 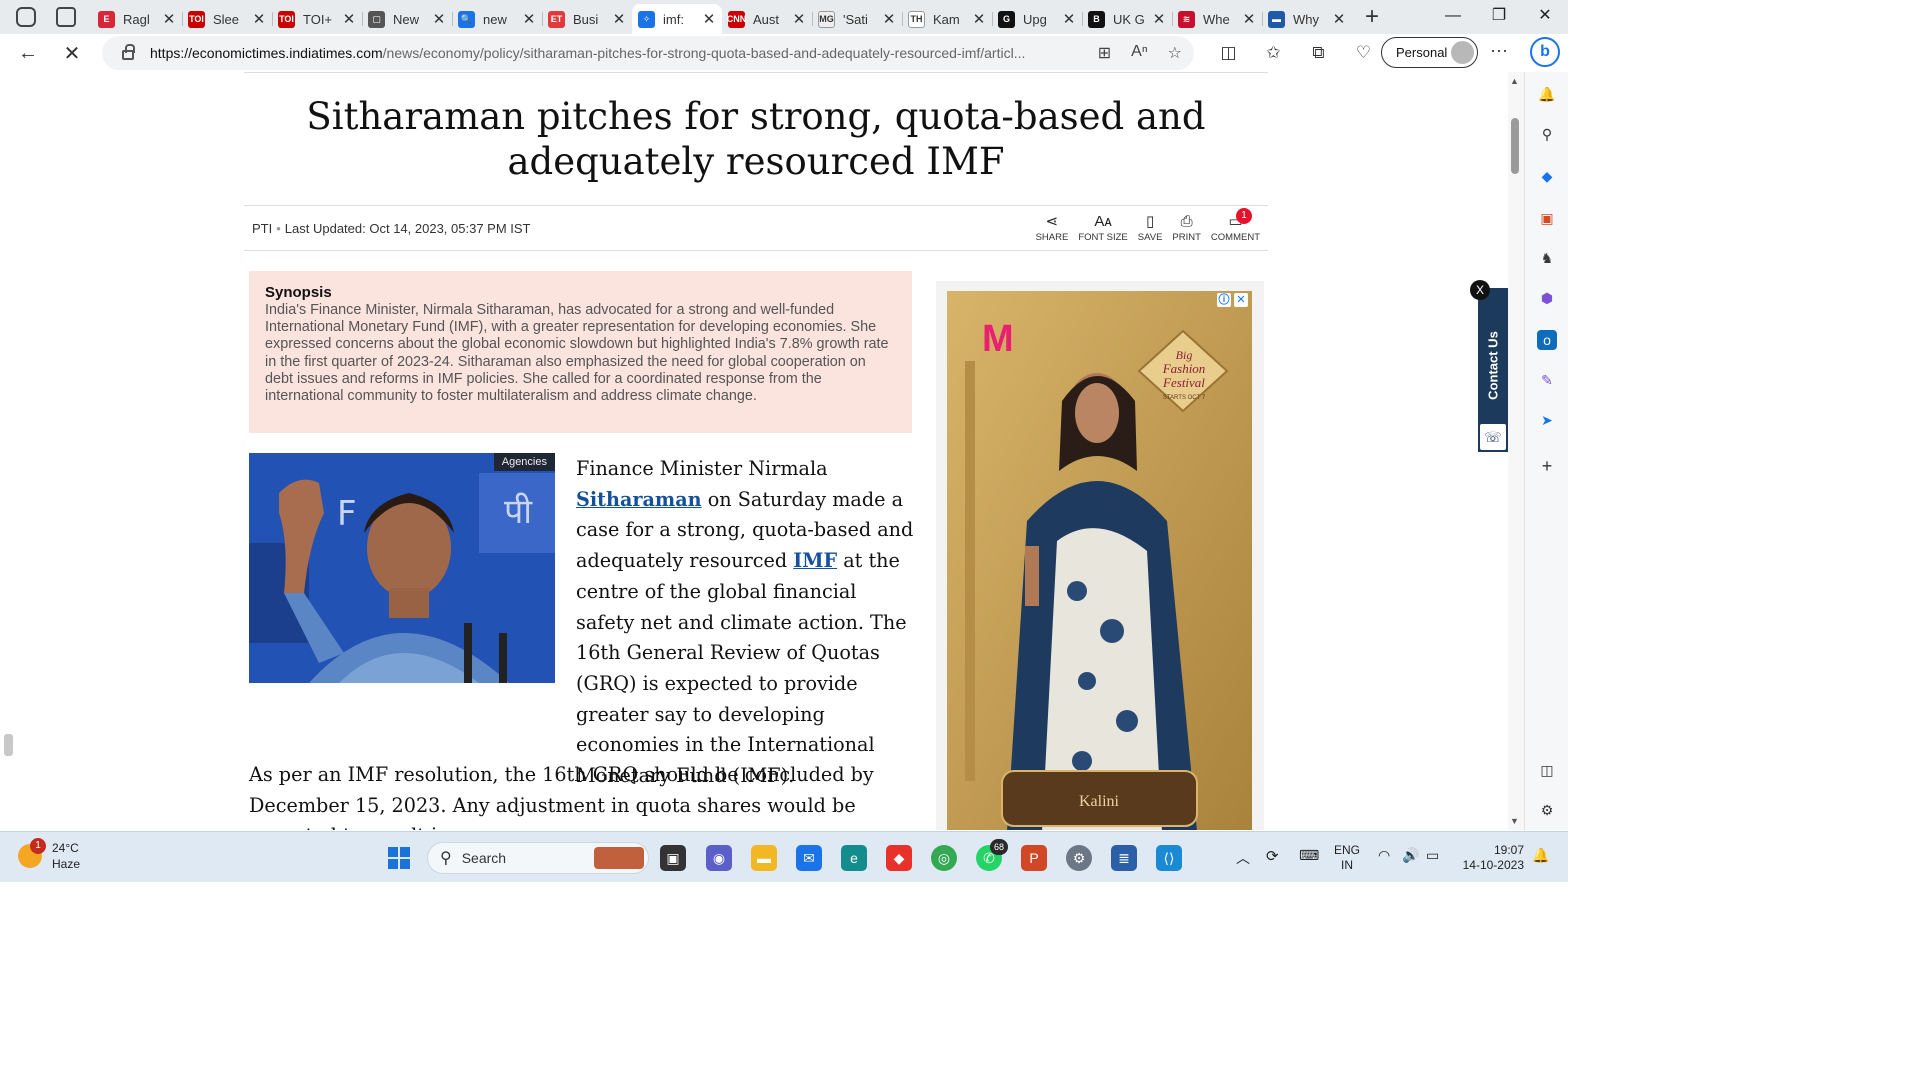 I want to click on favorite-star-icon: ☆, so click(x=1175, y=53).